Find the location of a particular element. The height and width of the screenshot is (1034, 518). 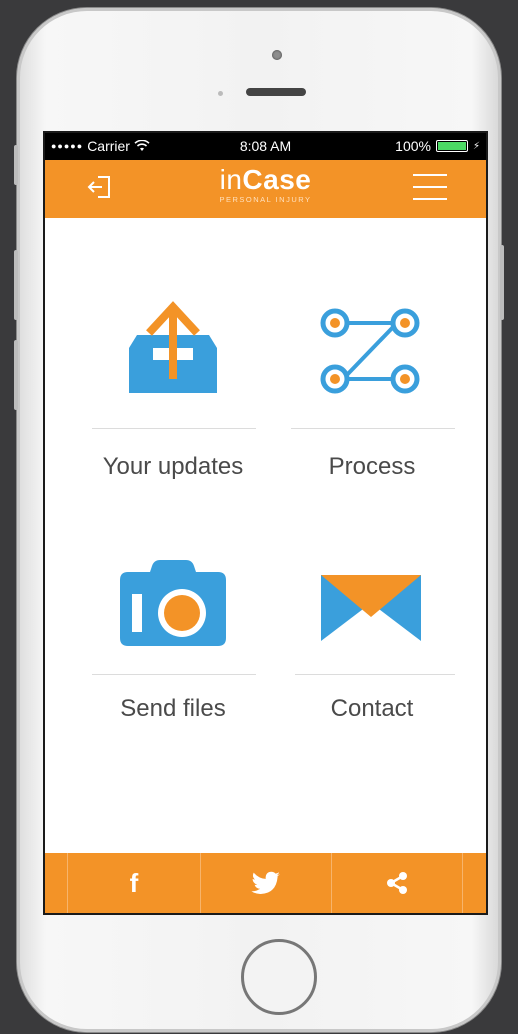

tile-label-process: Process is located at coordinates (372, 466).